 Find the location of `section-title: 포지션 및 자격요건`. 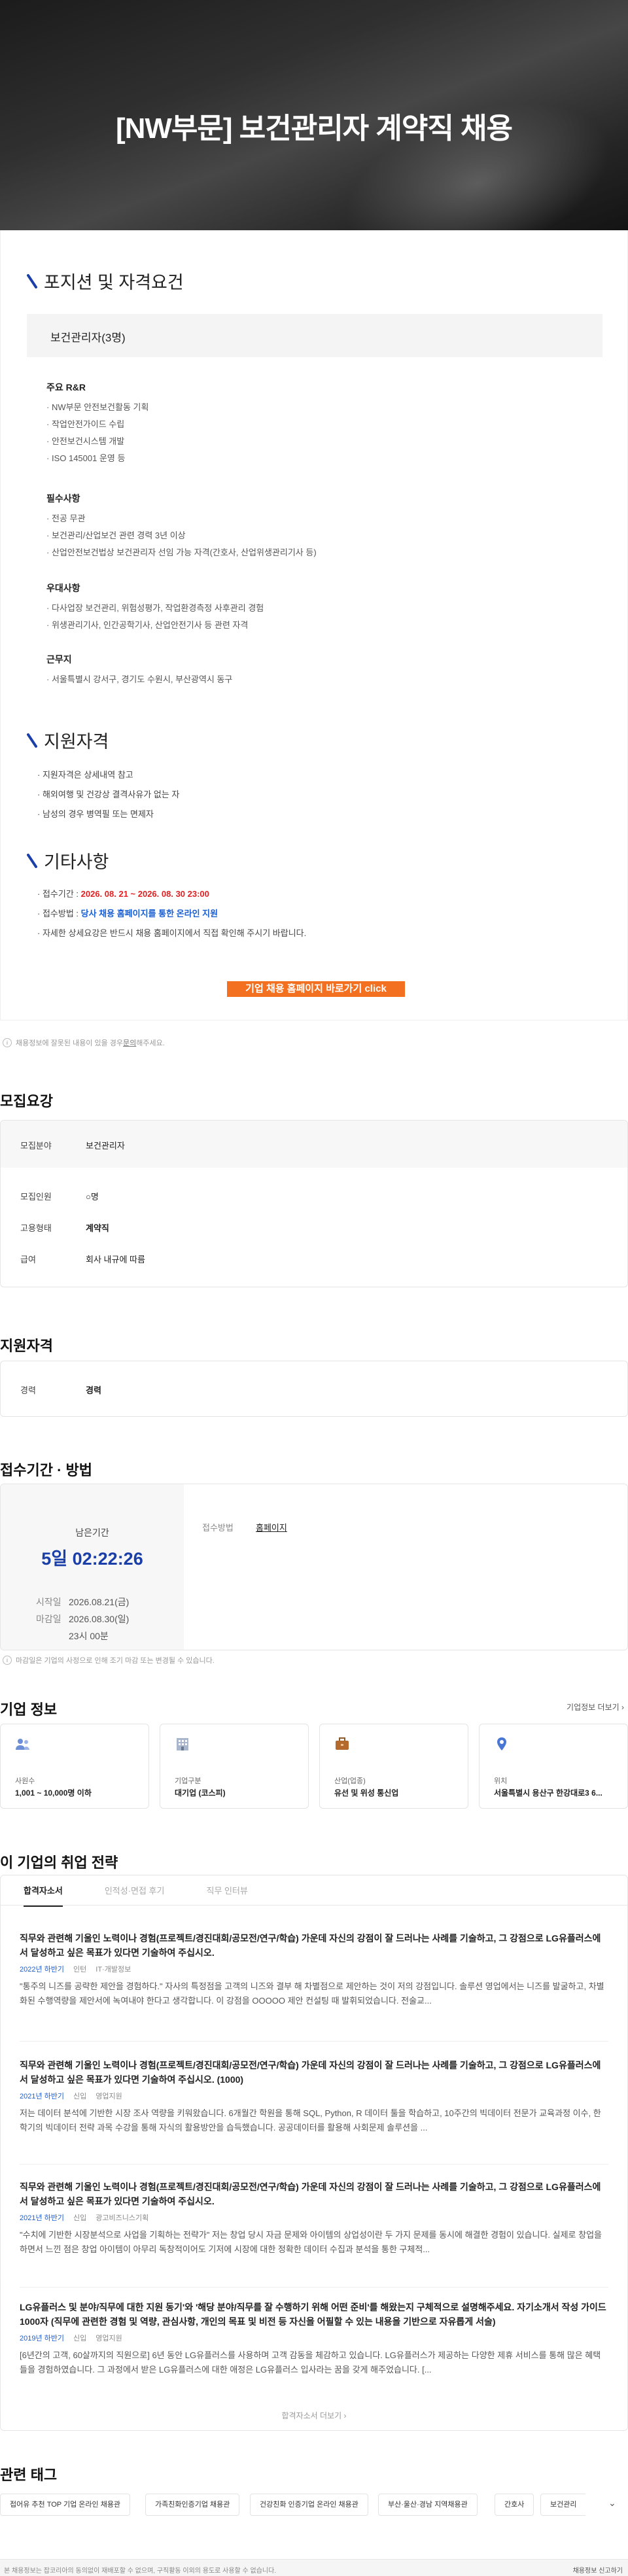

section-title: 포지션 및 자격요건 is located at coordinates (114, 282).